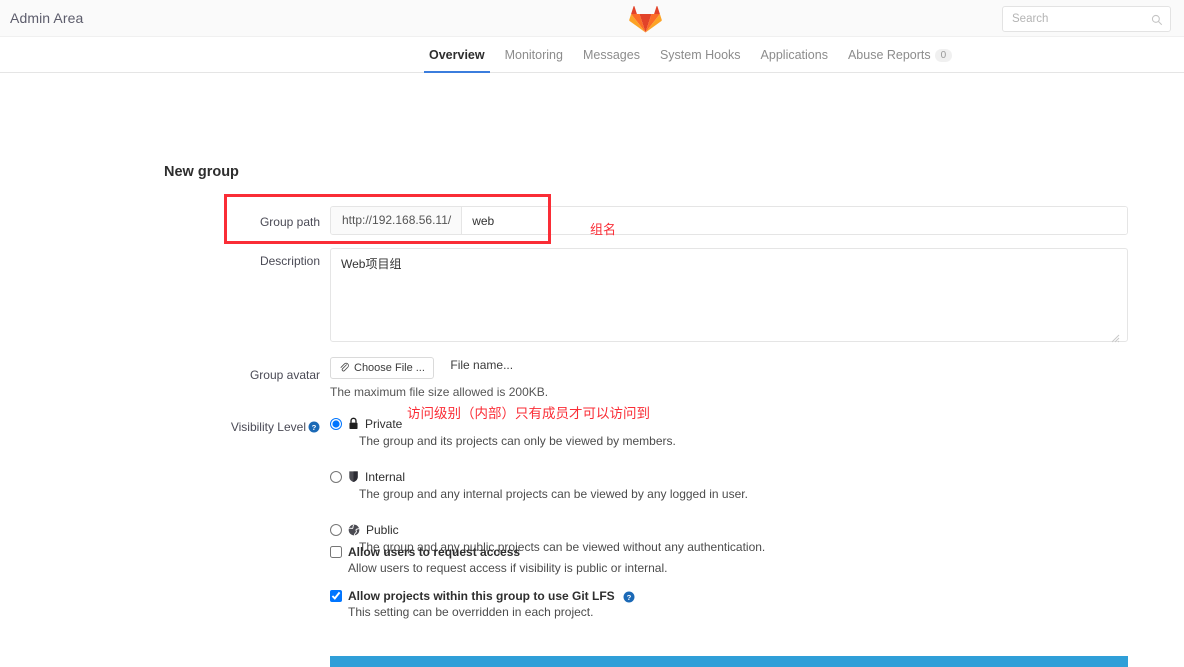 This screenshot has width=1184, height=667. Describe the element at coordinates (645, 17) in the screenshot. I see `gitlab-logo-icon` at that location.